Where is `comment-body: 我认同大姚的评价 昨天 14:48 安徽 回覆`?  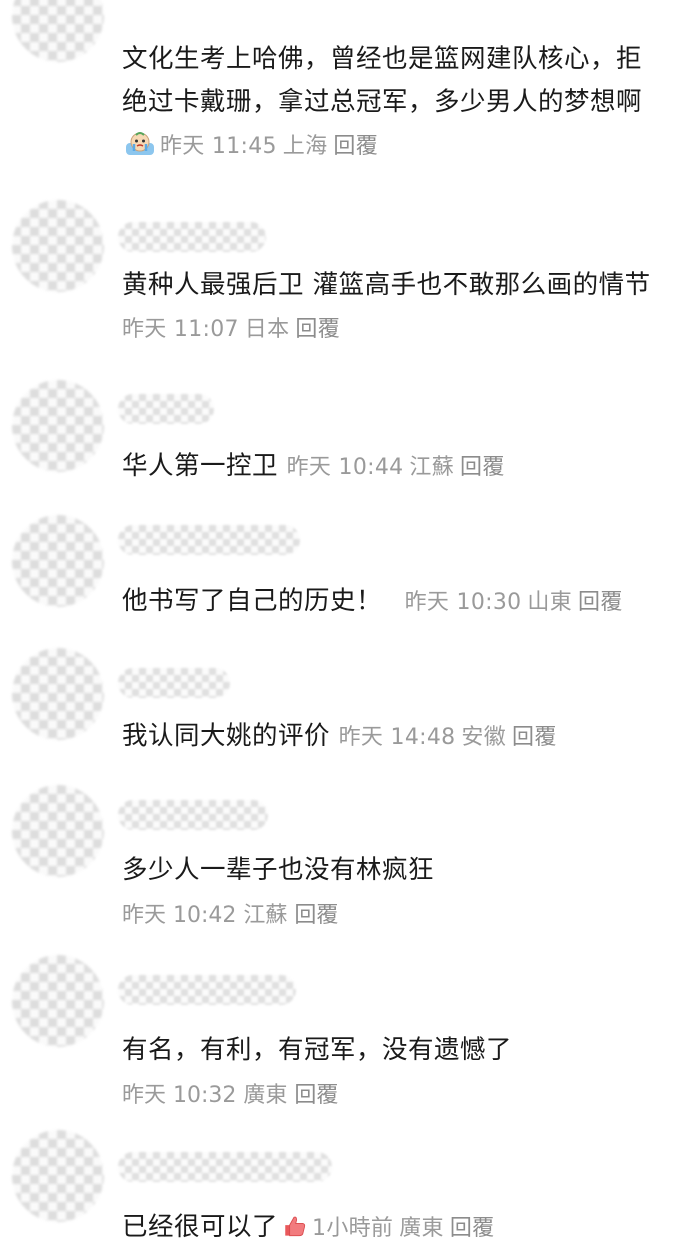
comment-body: 我认同大姚的评价 昨天 14:48 安徽 回覆 is located at coordinates (394, 737).